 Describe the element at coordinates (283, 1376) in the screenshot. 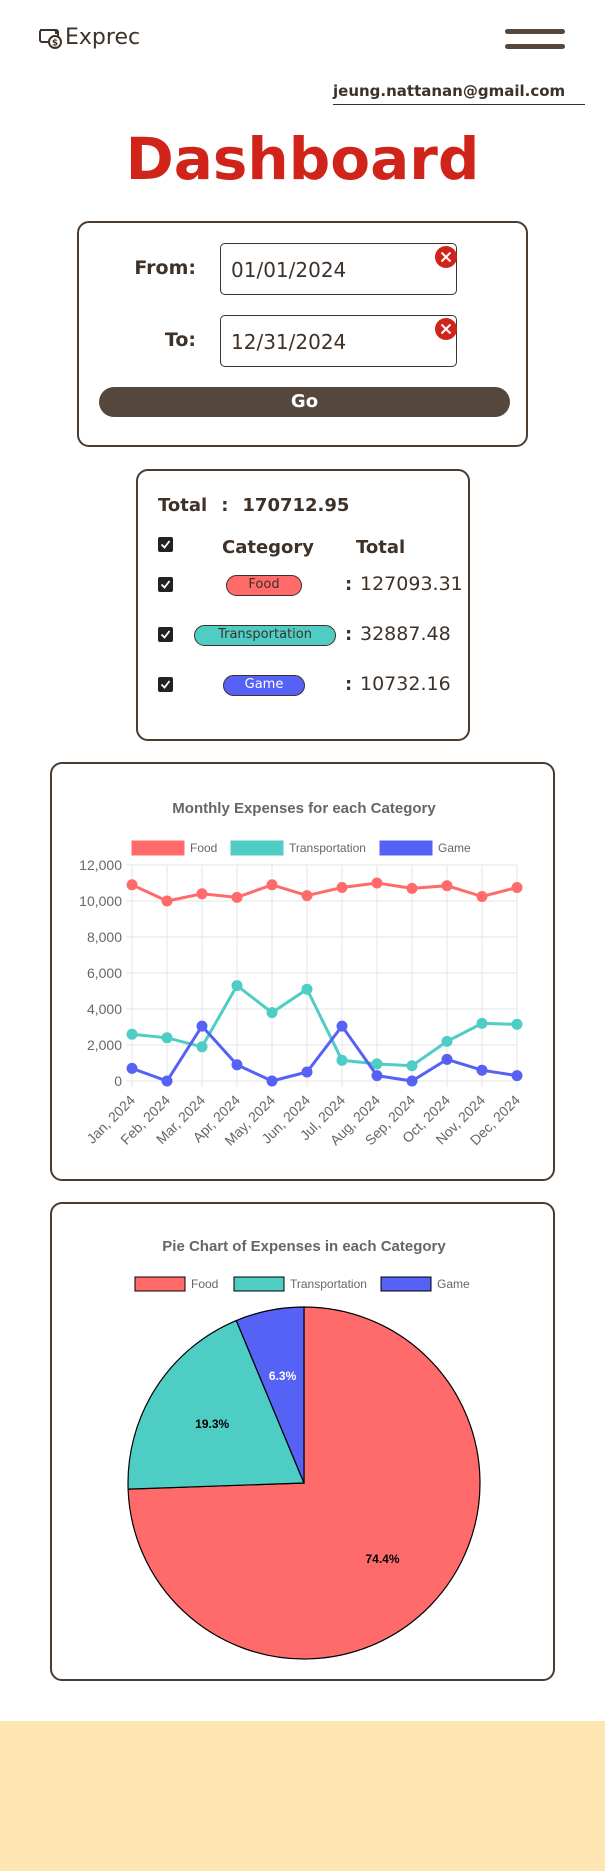

I see `pie-percent-label-game: 6.3%` at that location.